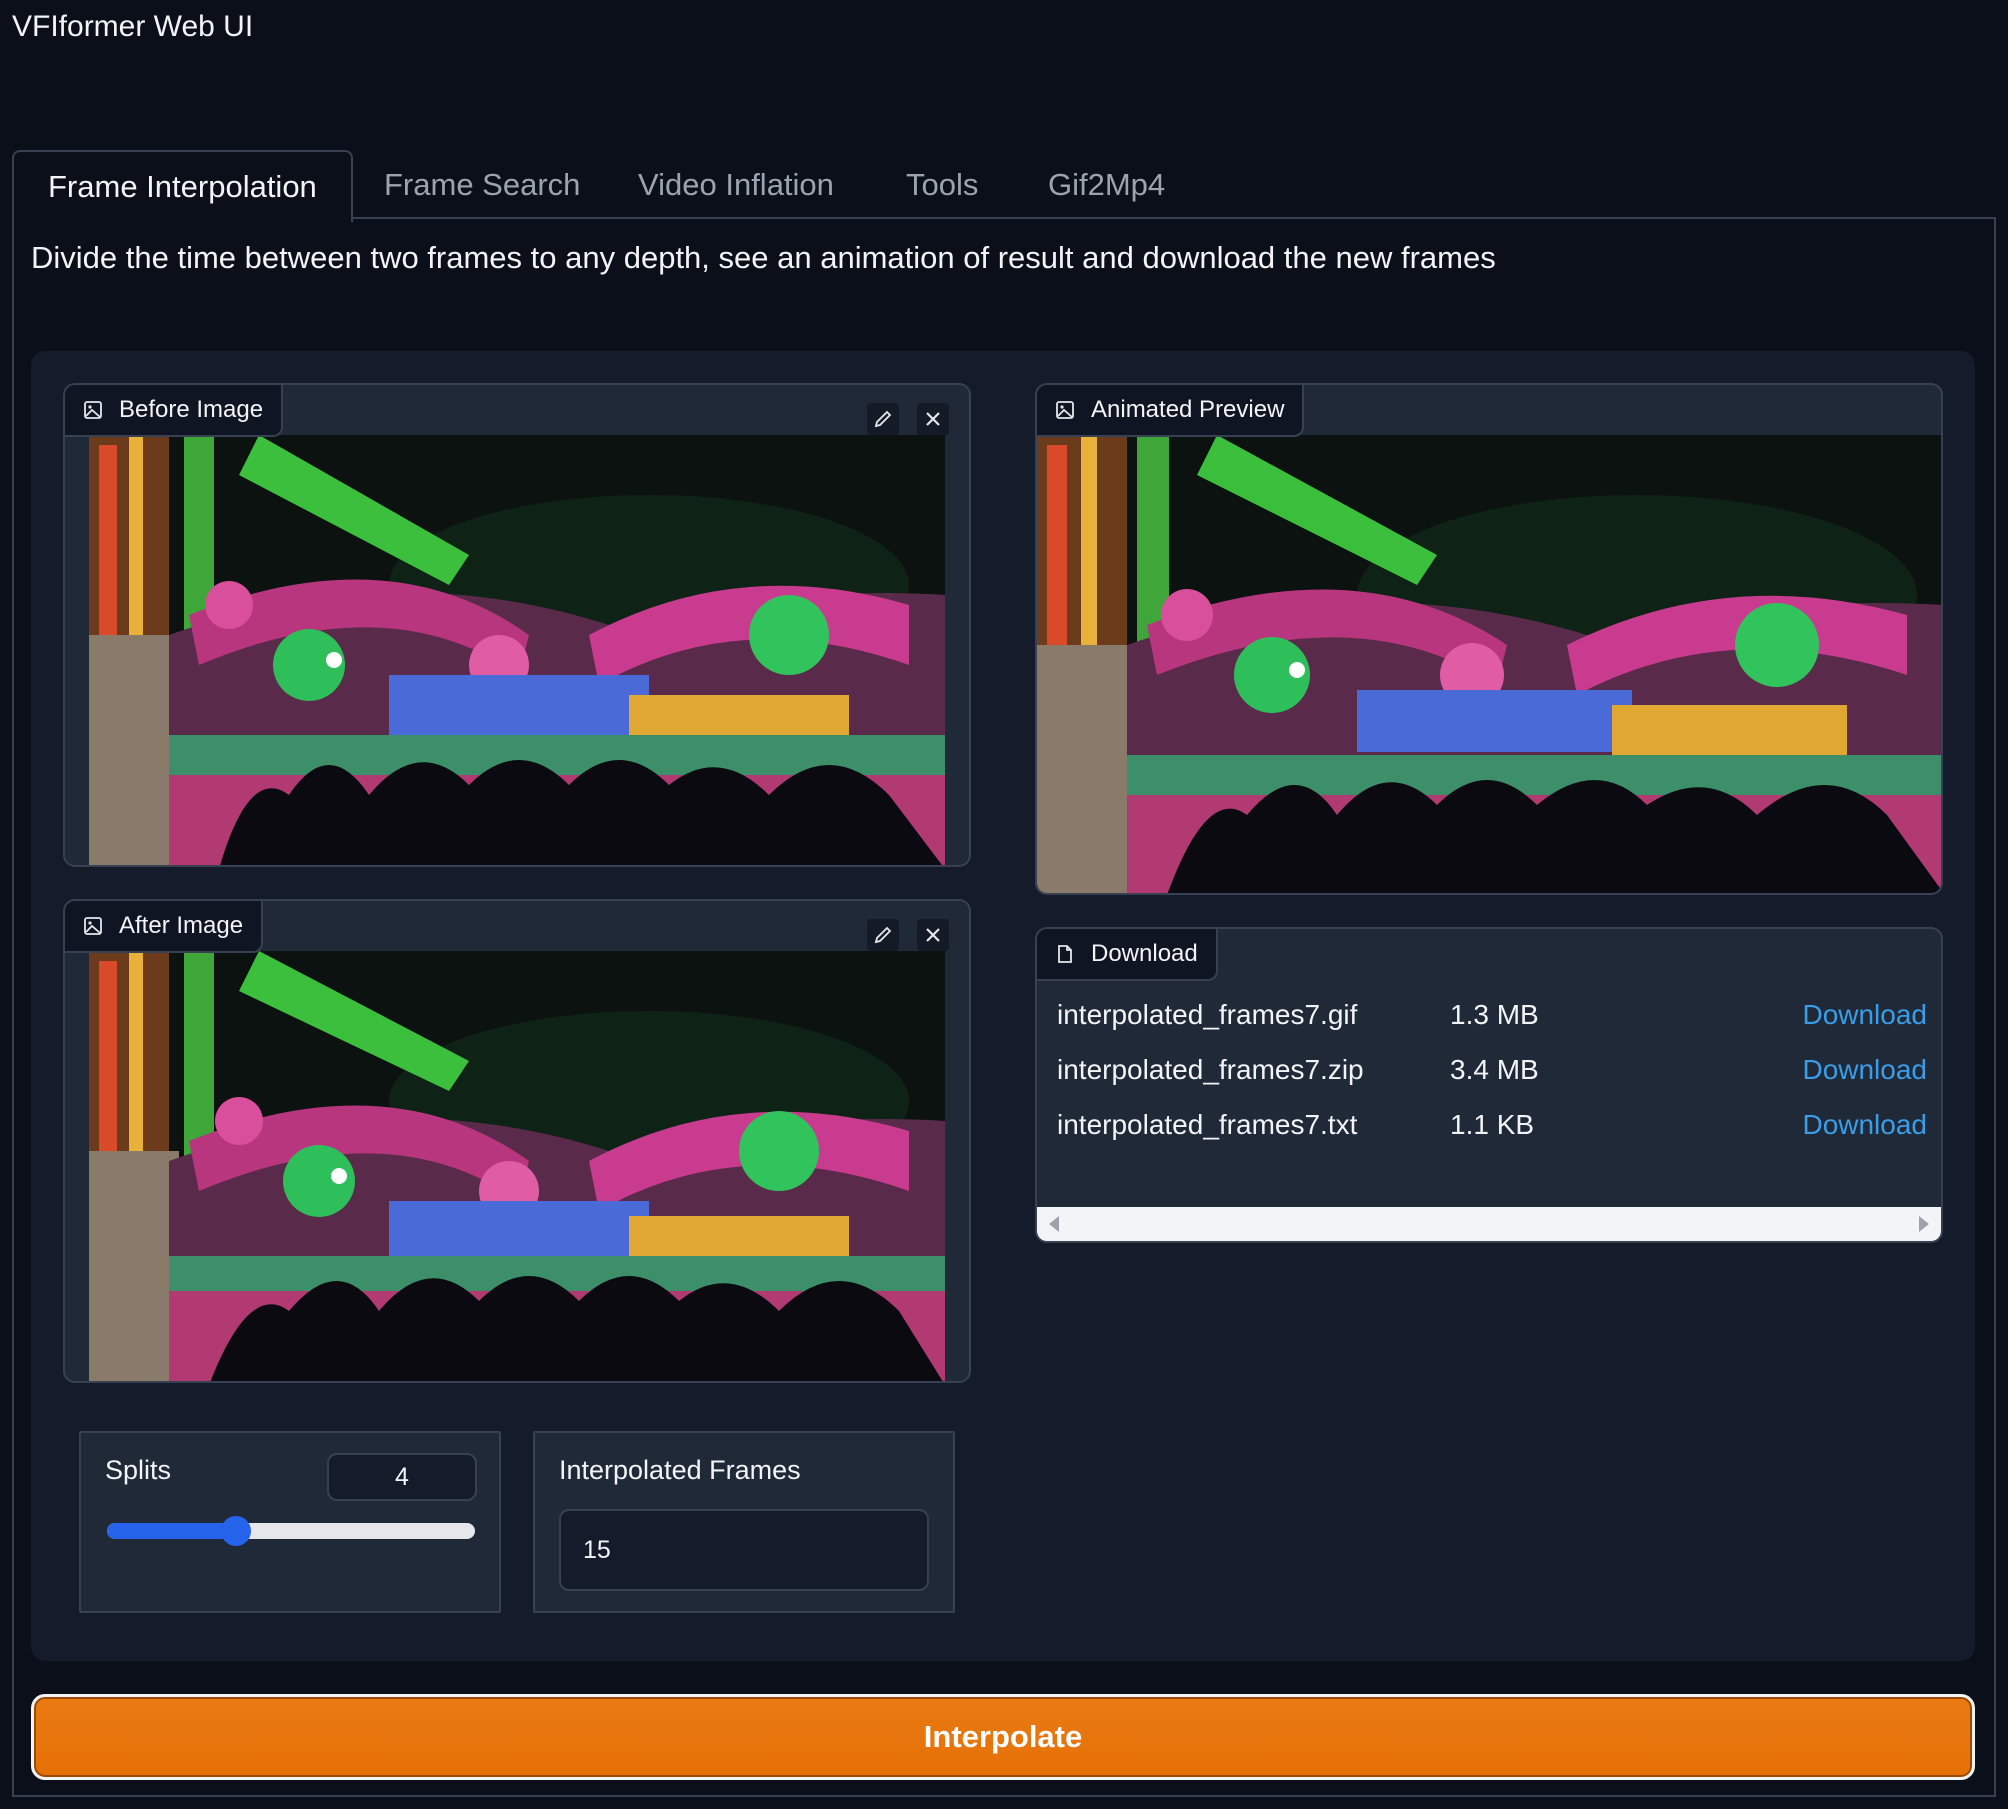 This screenshot has width=2008, height=1809. Describe the element at coordinates (517, 650) in the screenshot. I see `before-image-scene` at that location.